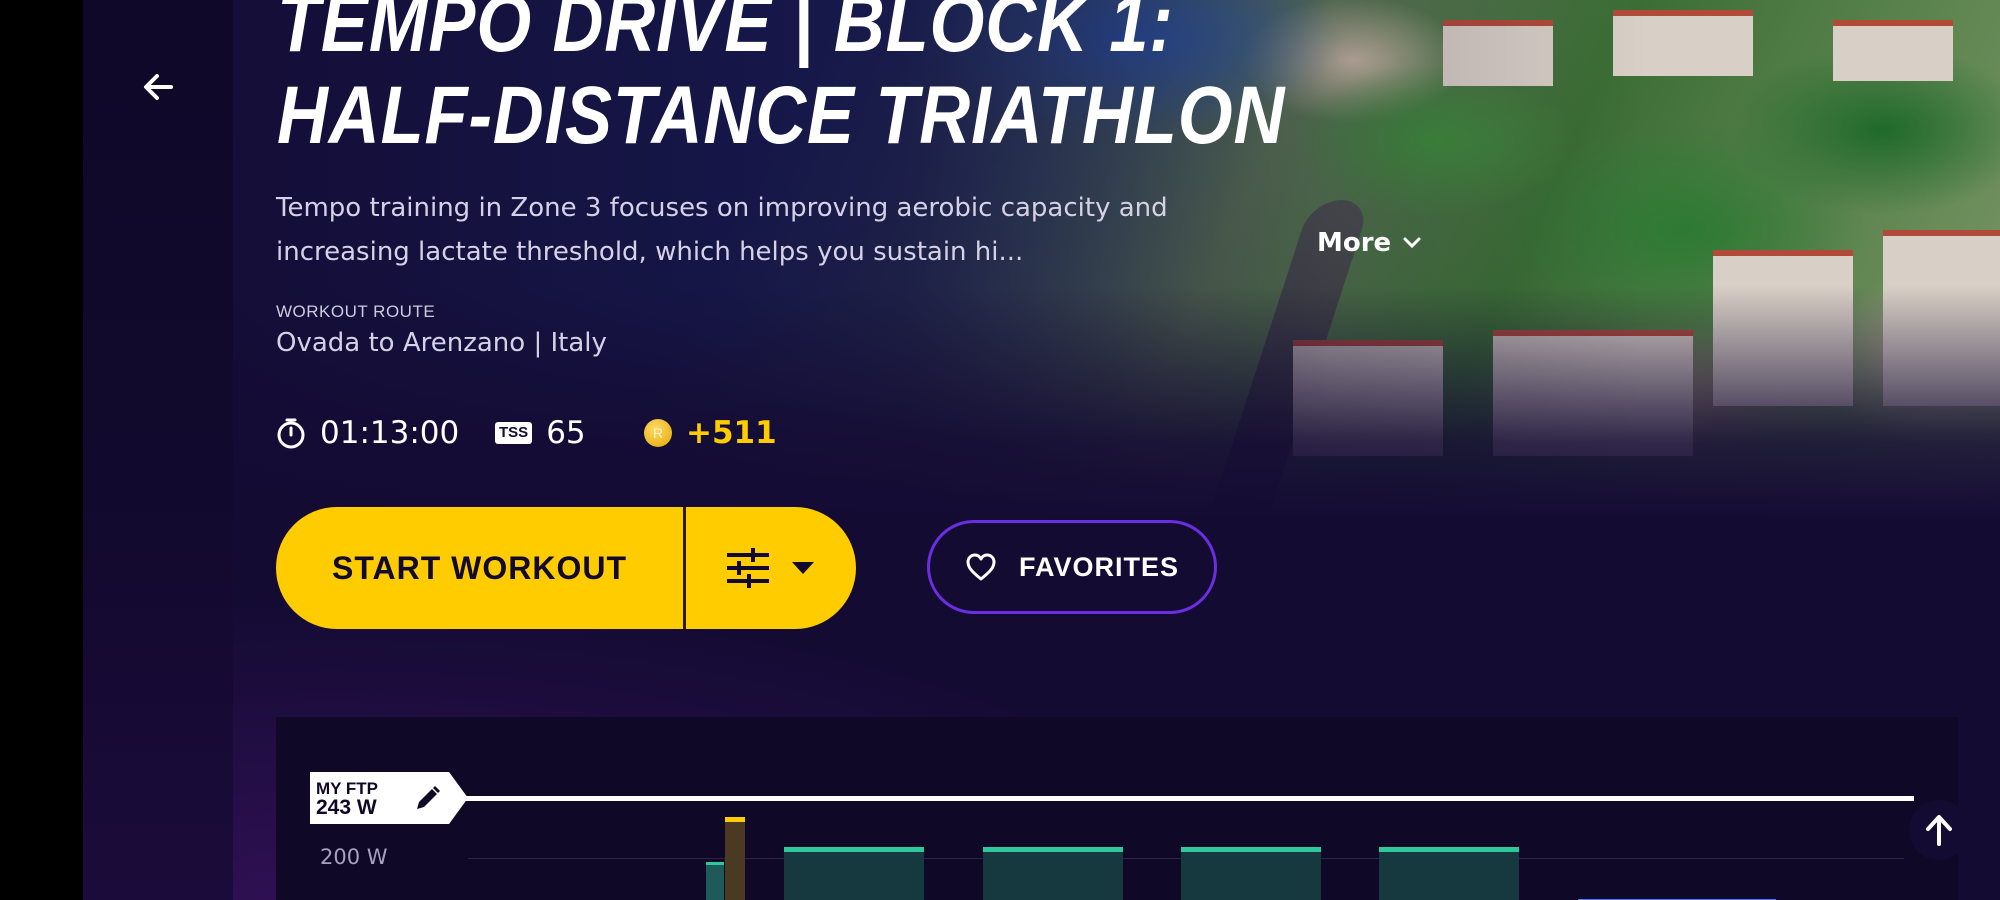 This screenshot has height=900, width=2000. What do you see at coordinates (725, 34) in the screenshot?
I see `workout-title-line1: TEMPO DRIVE | BLOCK 1:` at bounding box center [725, 34].